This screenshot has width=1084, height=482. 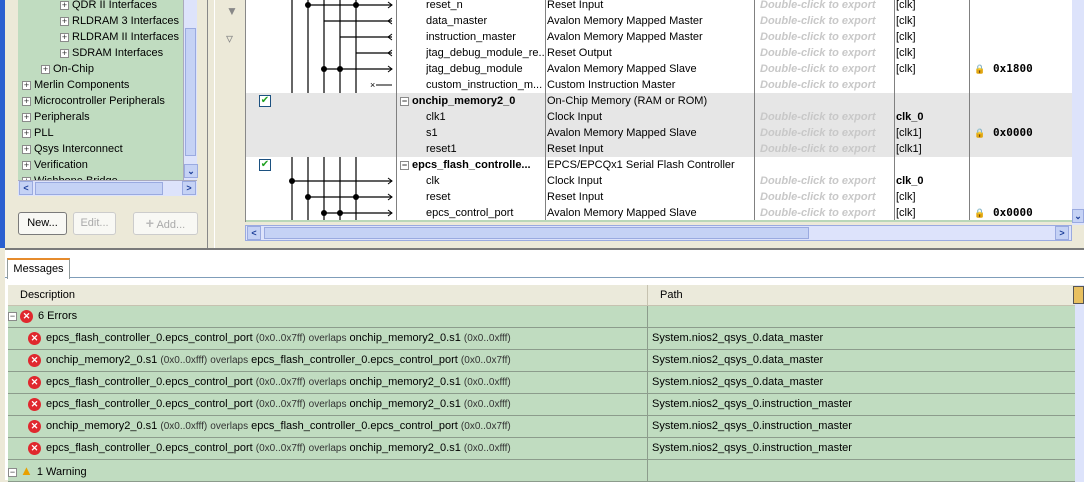 I want to click on tree-item: + SDRAM Interfaces, so click(x=111, y=53).